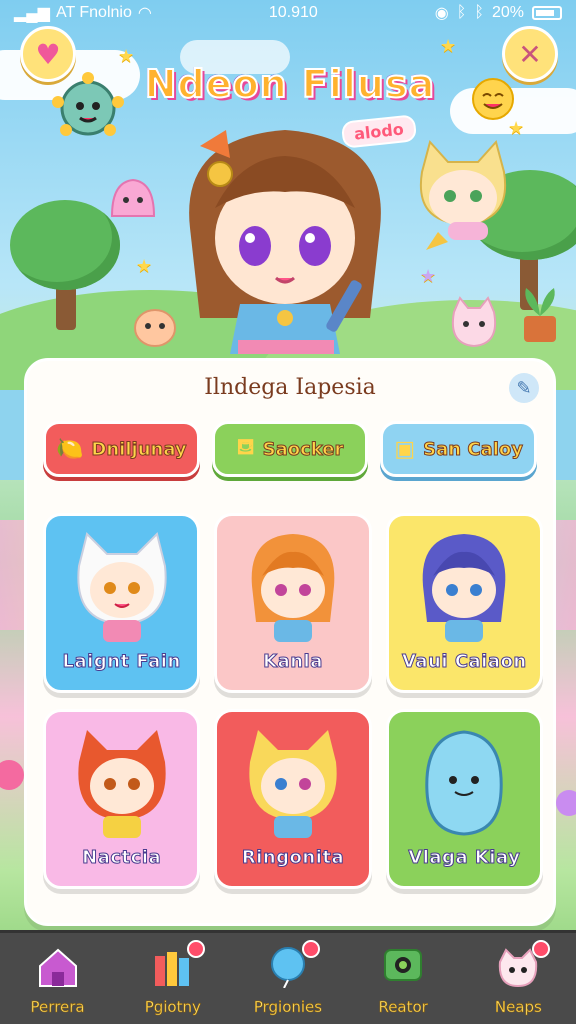 Image resolution: width=576 pixels, height=1024 pixels. Describe the element at coordinates (245, 447) in the screenshot. I see `pot-icon: ⛾` at that location.